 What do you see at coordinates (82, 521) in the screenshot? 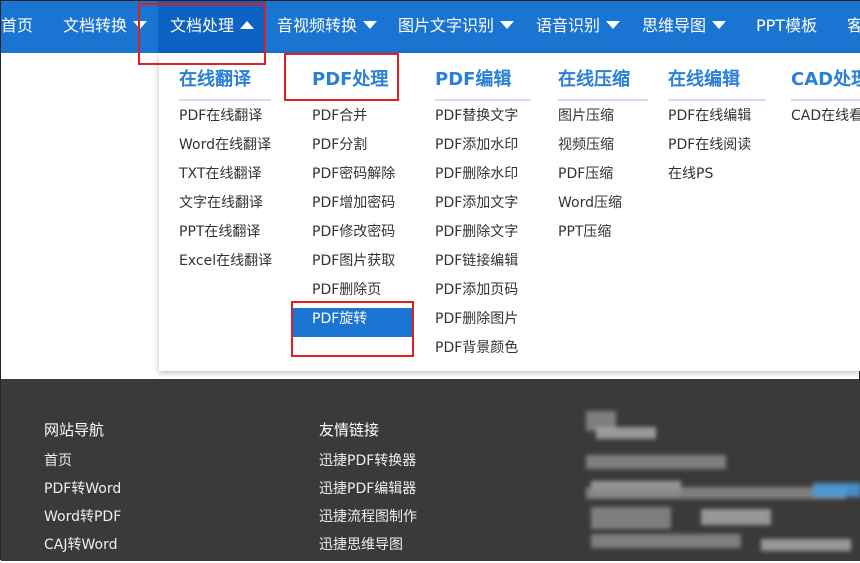
I see `footer-link: Word转PDF` at bounding box center [82, 521].